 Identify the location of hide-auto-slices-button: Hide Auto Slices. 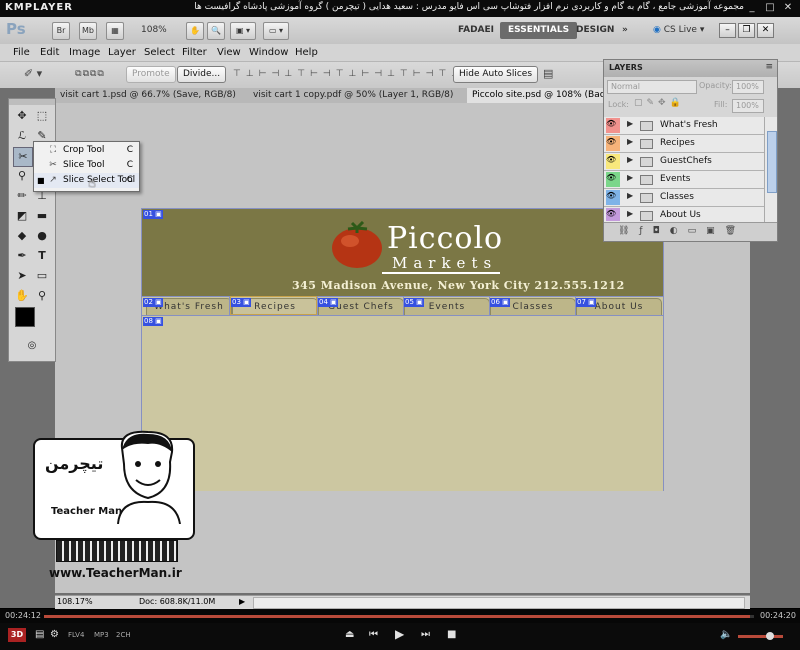
(496, 74).